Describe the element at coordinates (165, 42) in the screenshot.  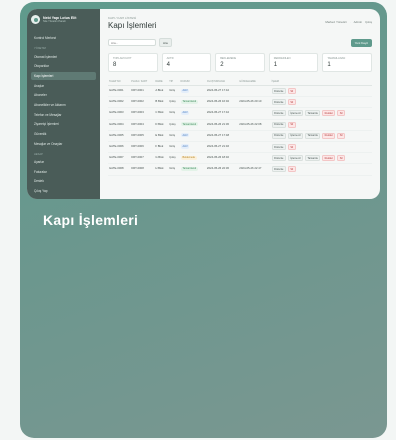
I see `search-button: Ara` at that location.